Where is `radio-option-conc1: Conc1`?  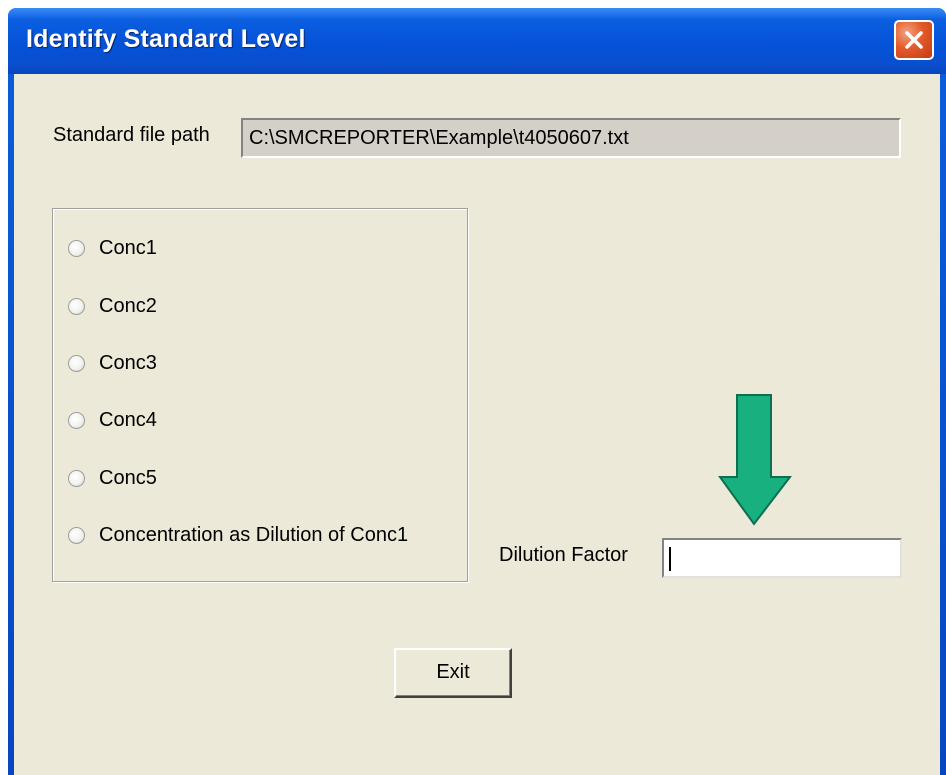
radio-option-conc1: Conc1 is located at coordinates (112, 248).